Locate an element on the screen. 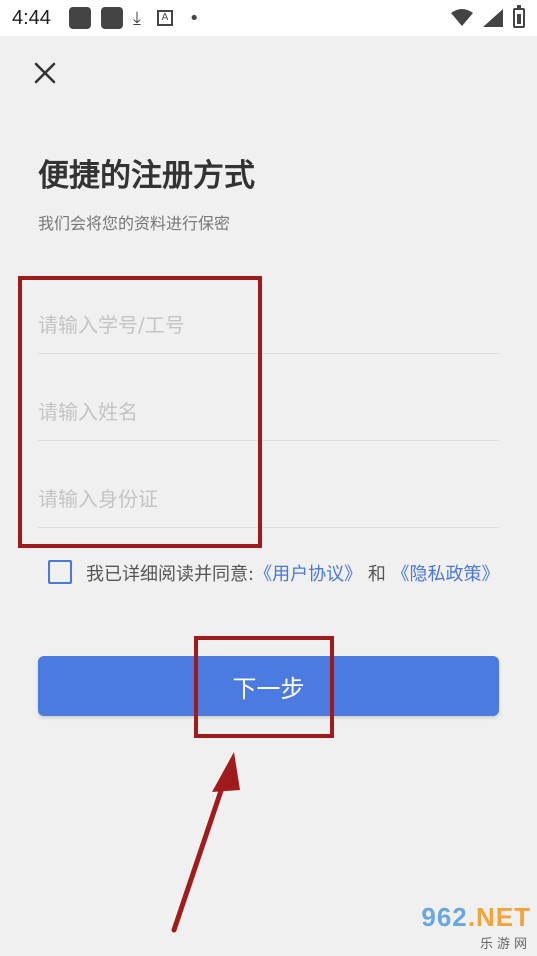  agreement-checkbox is located at coordinates (60, 572).